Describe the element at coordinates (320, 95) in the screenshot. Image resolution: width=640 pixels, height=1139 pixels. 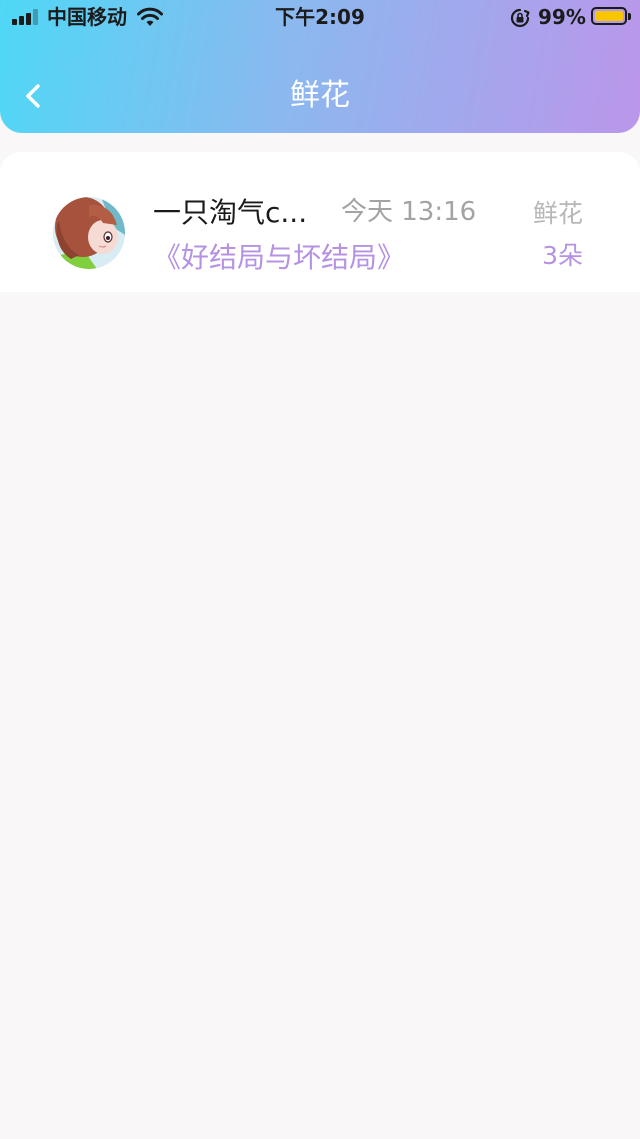
I see `page-title: 鲜花` at that location.